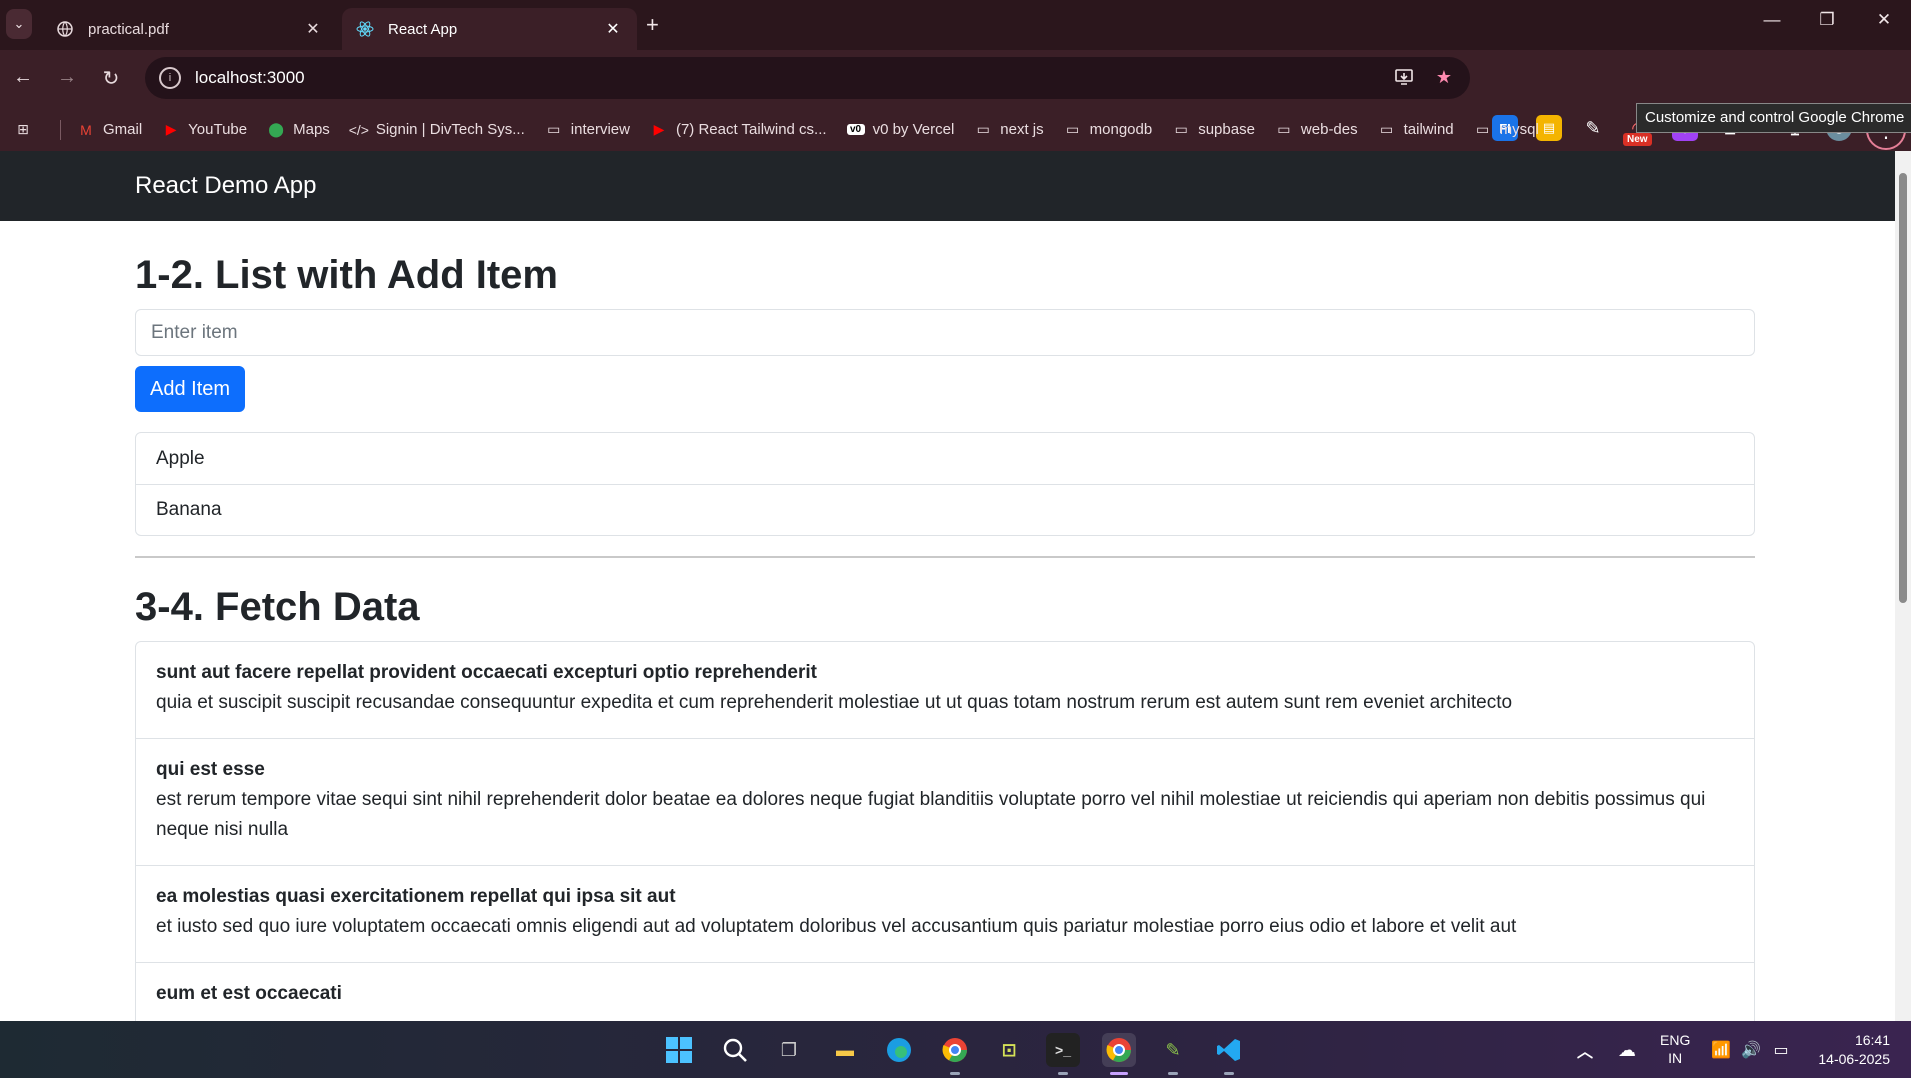  I want to click on add-item-button: Add Item, so click(190, 389).